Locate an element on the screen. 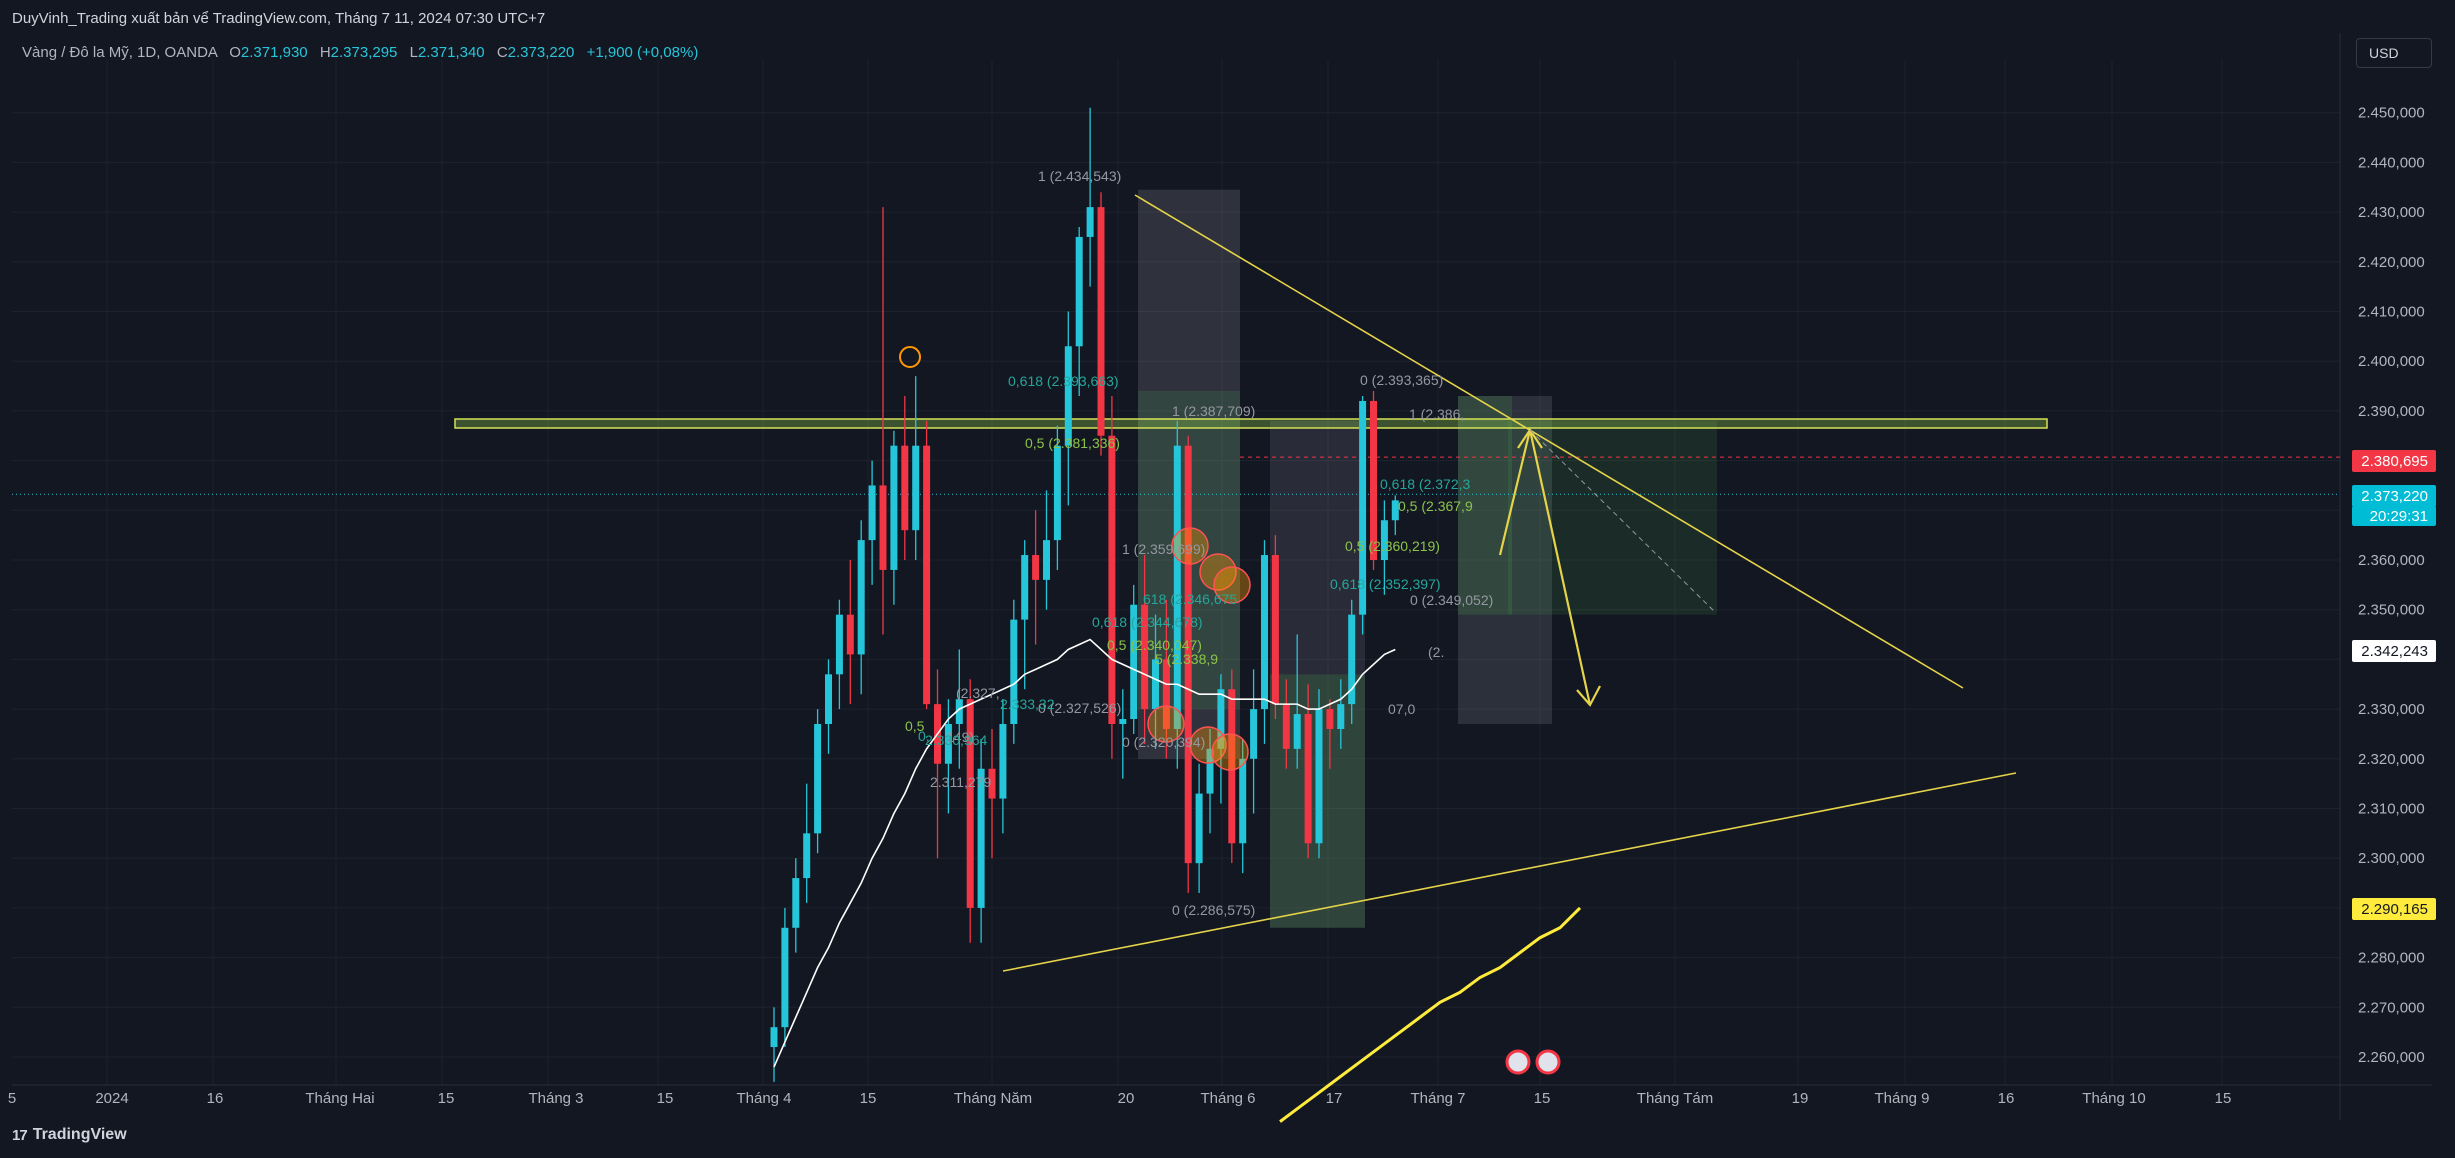 The height and width of the screenshot is (1158, 2455). tradingview-logo-icon: 17 is located at coordinates (20, 1135).